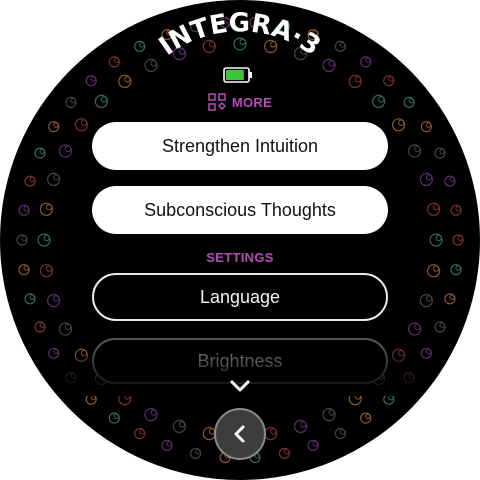 This screenshot has height=480, width=480. Describe the element at coordinates (240, 297) in the screenshot. I see `settings-item-language: Language` at that location.